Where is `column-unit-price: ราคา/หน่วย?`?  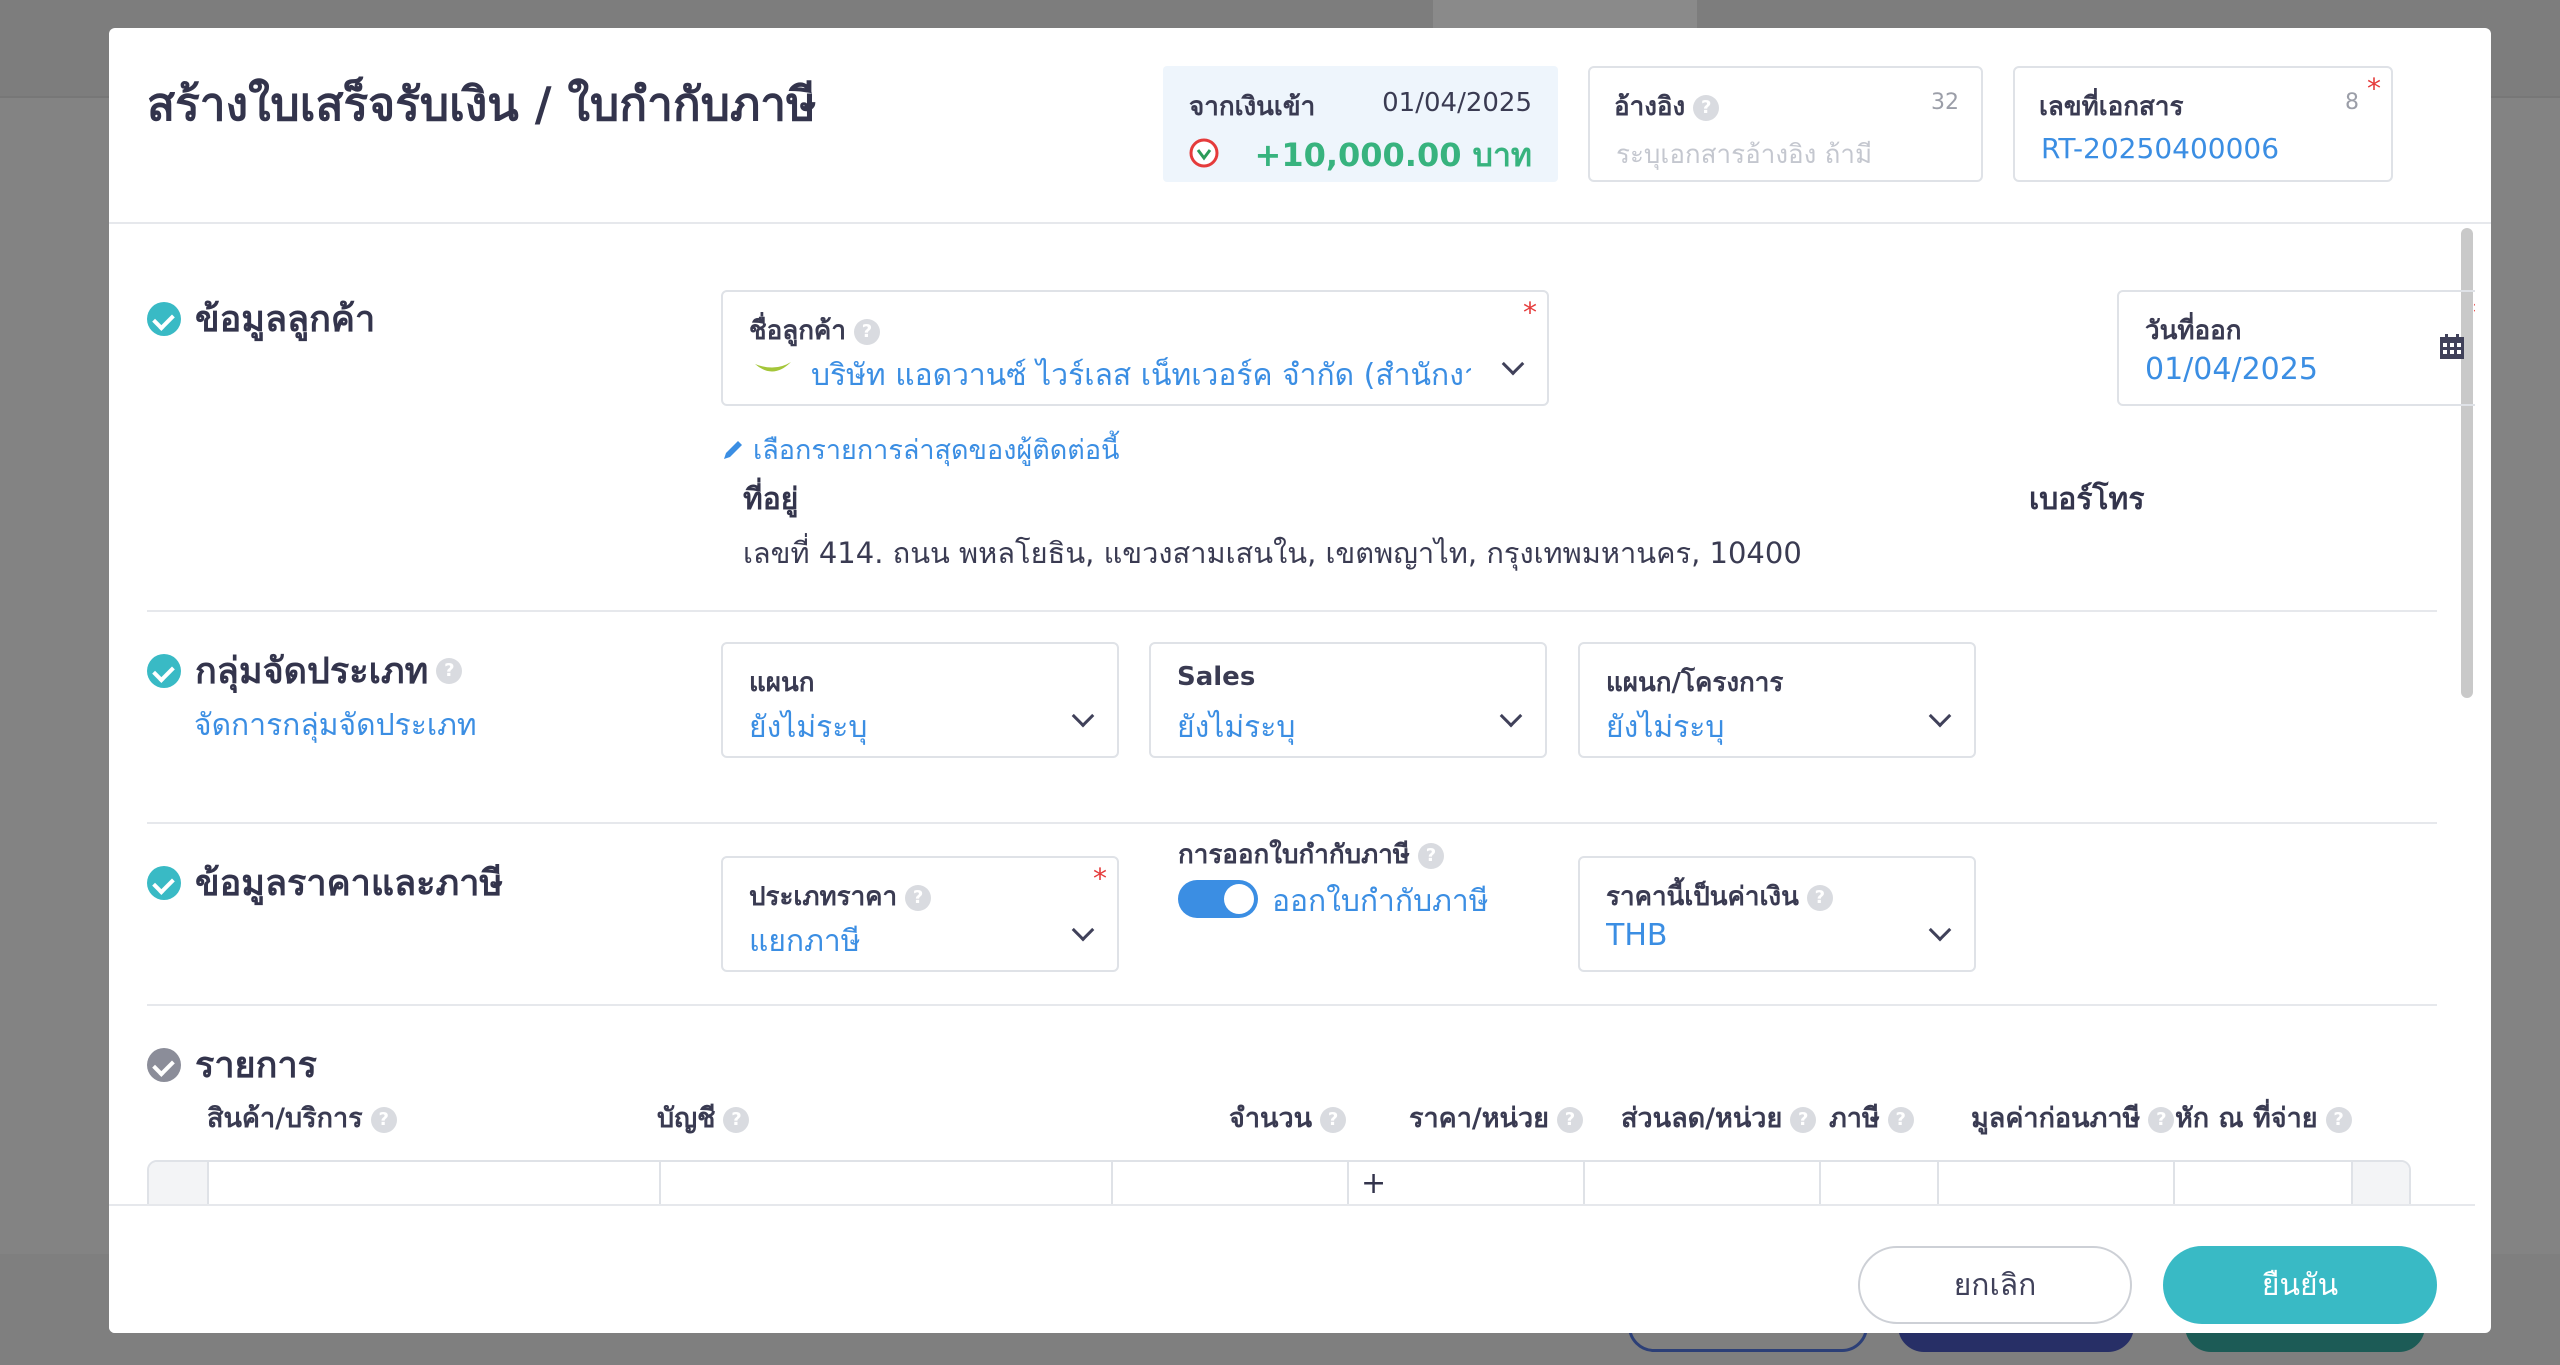 column-unit-price: ราคา/หน่วย? is located at coordinates (1496, 1117).